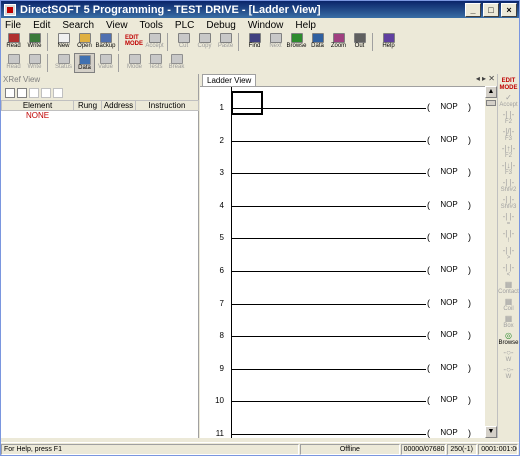 This screenshot has height=456, width=520. What do you see at coordinates (118, 105) in the screenshot?
I see `column-address: Address` at bounding box center [118, 105].